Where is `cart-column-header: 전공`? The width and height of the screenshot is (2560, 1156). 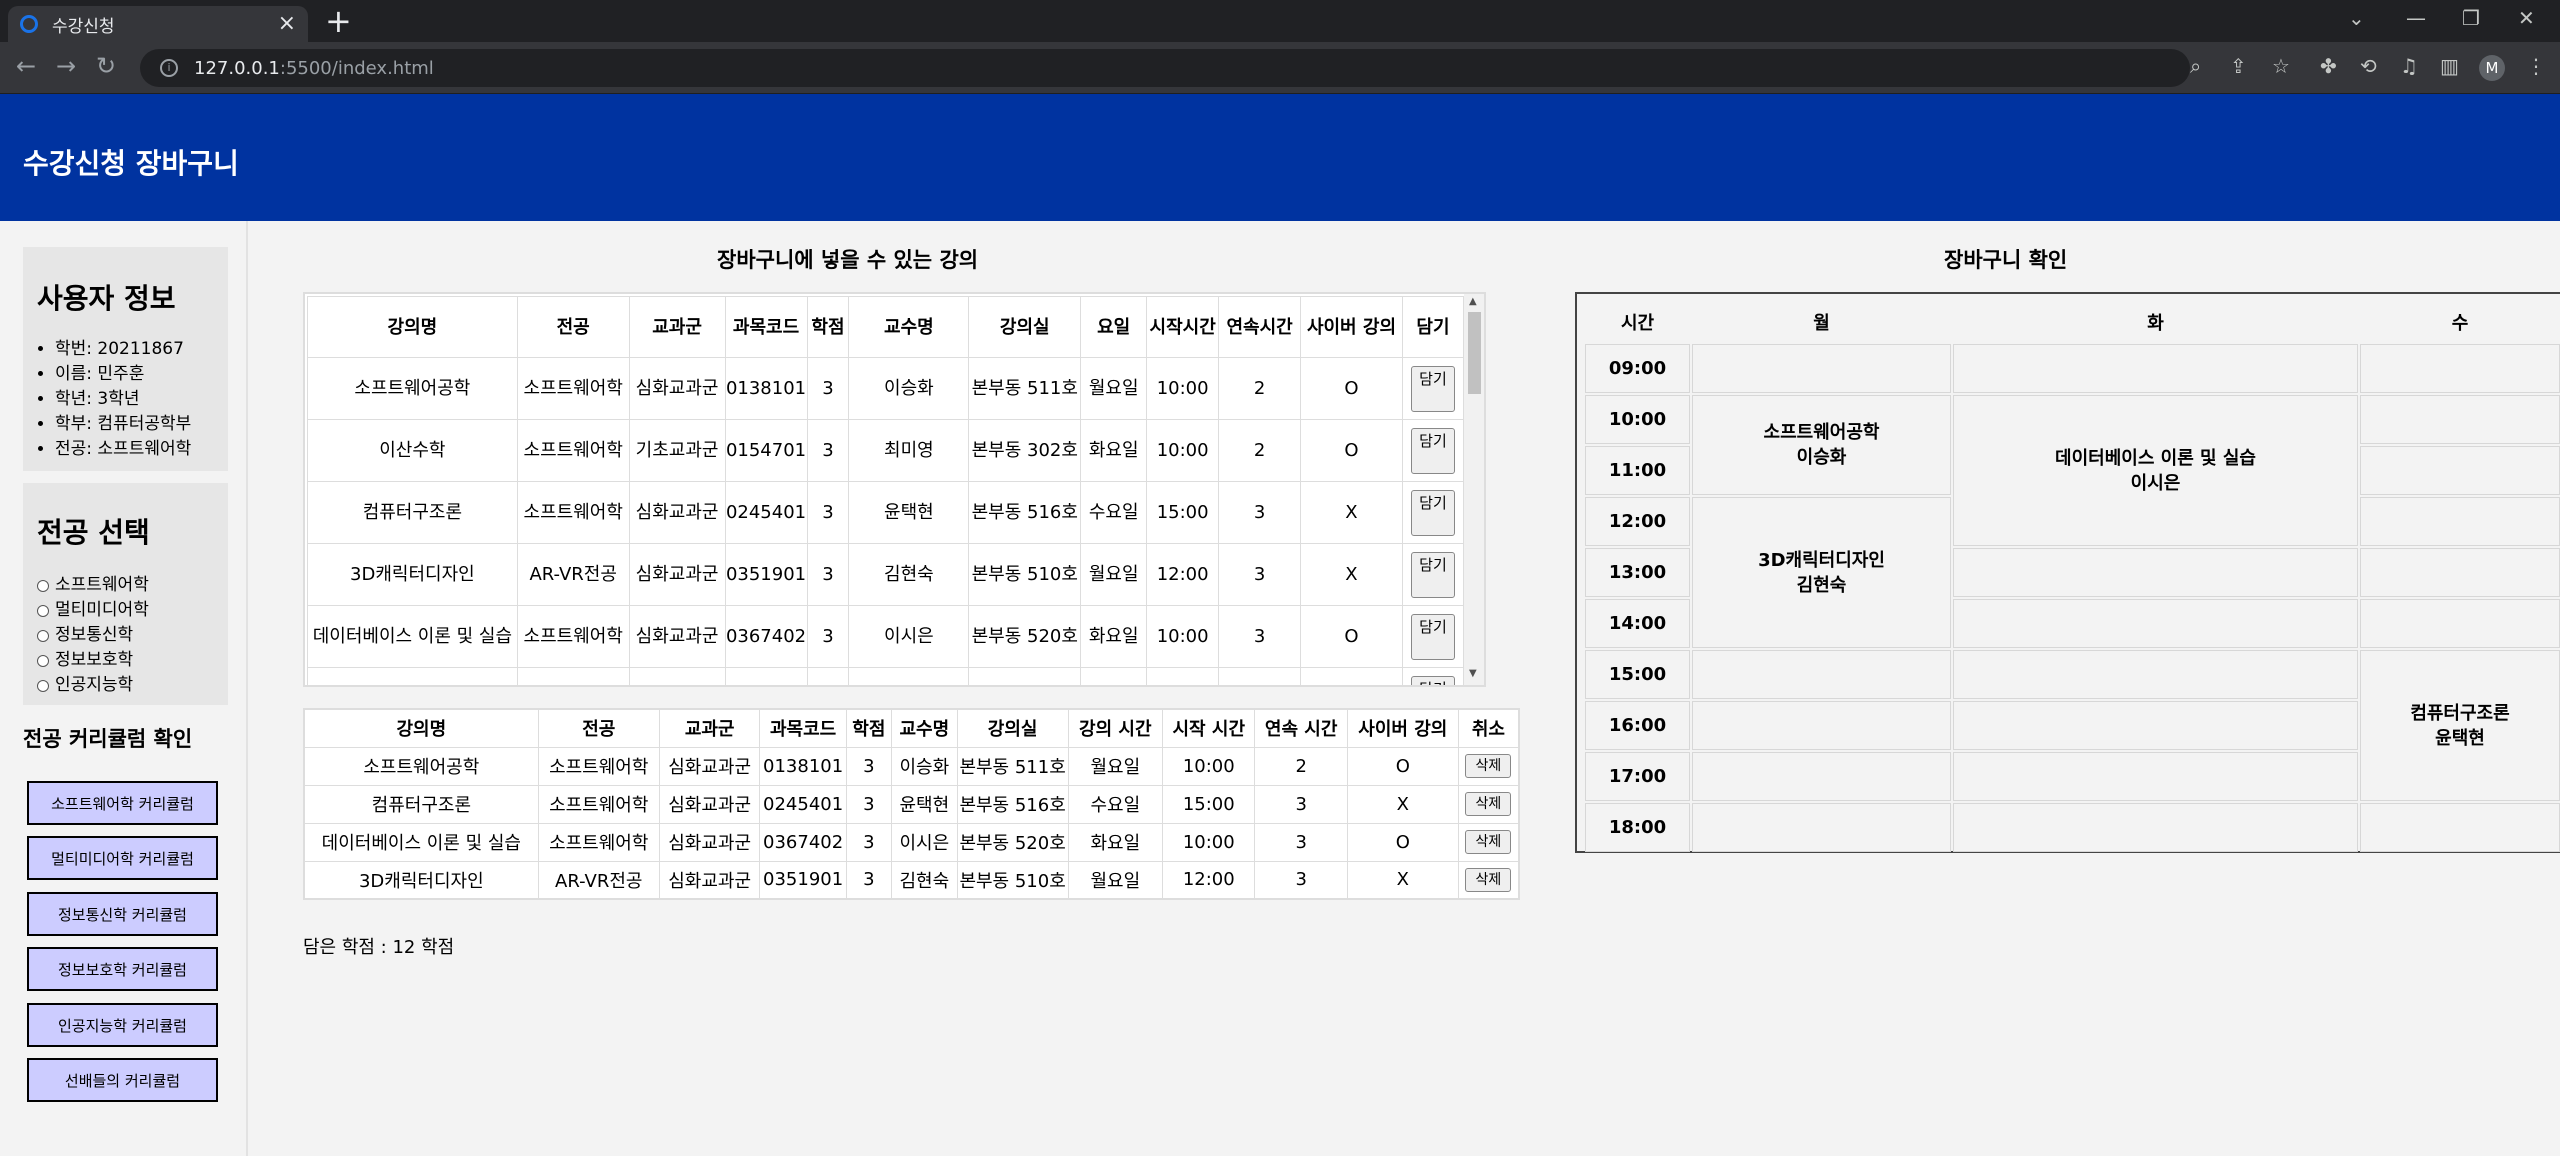
cart-column-header: 전공 is located at coordinates (598, 728).